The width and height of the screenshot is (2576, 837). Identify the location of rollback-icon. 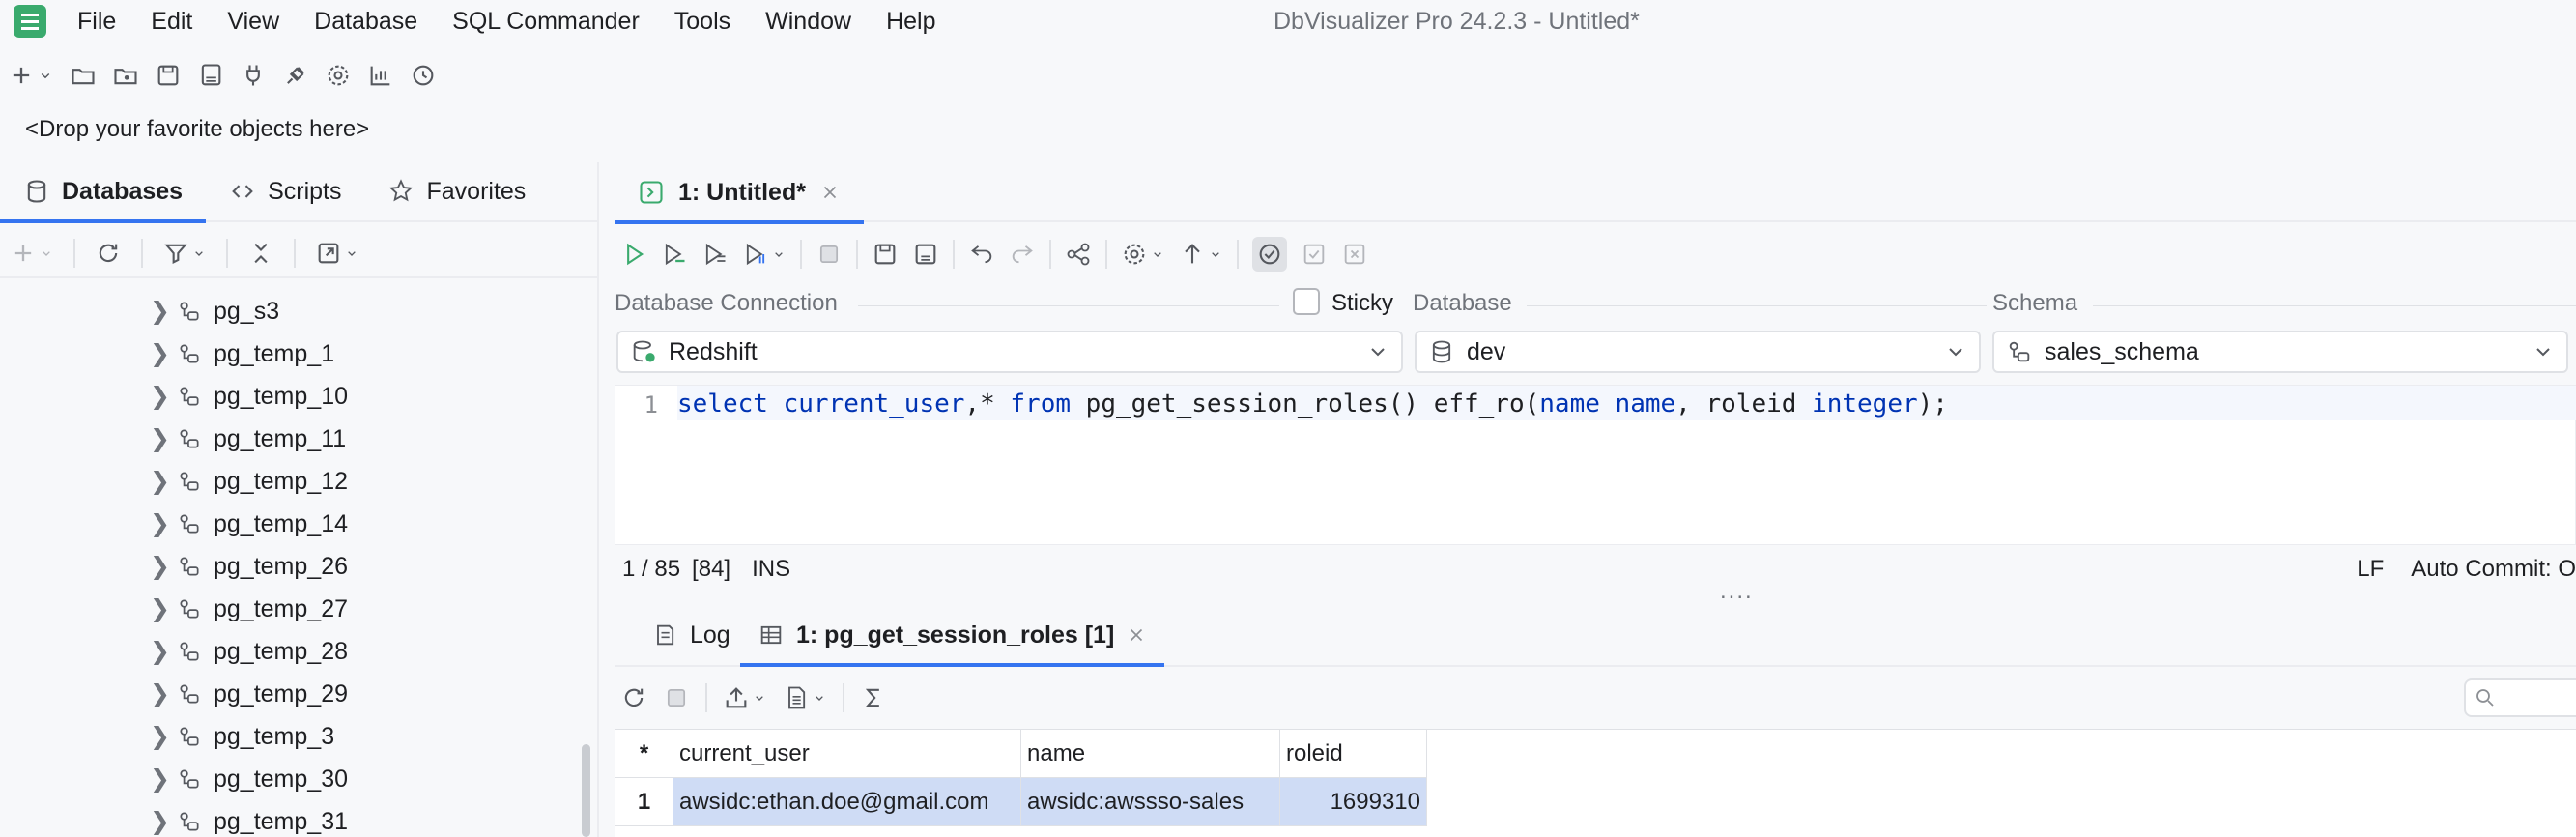
(1355, 254).